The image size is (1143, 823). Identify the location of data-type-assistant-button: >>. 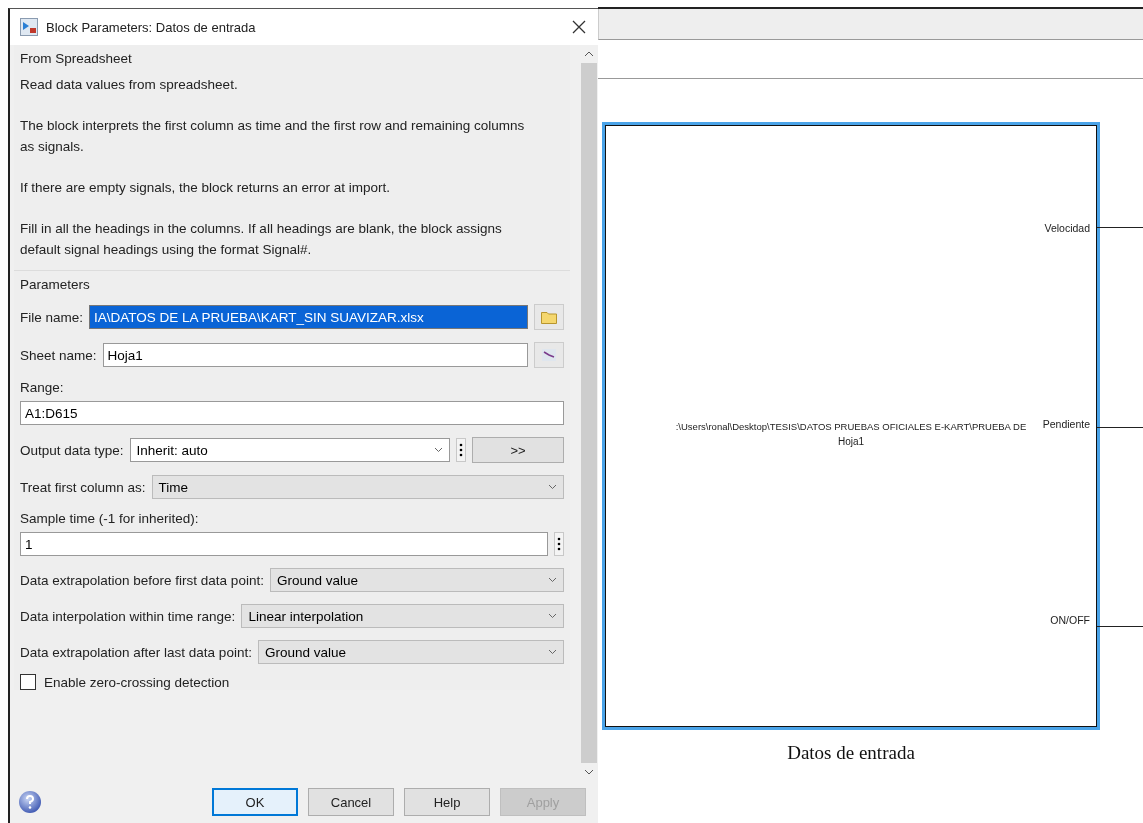
(518, 450).